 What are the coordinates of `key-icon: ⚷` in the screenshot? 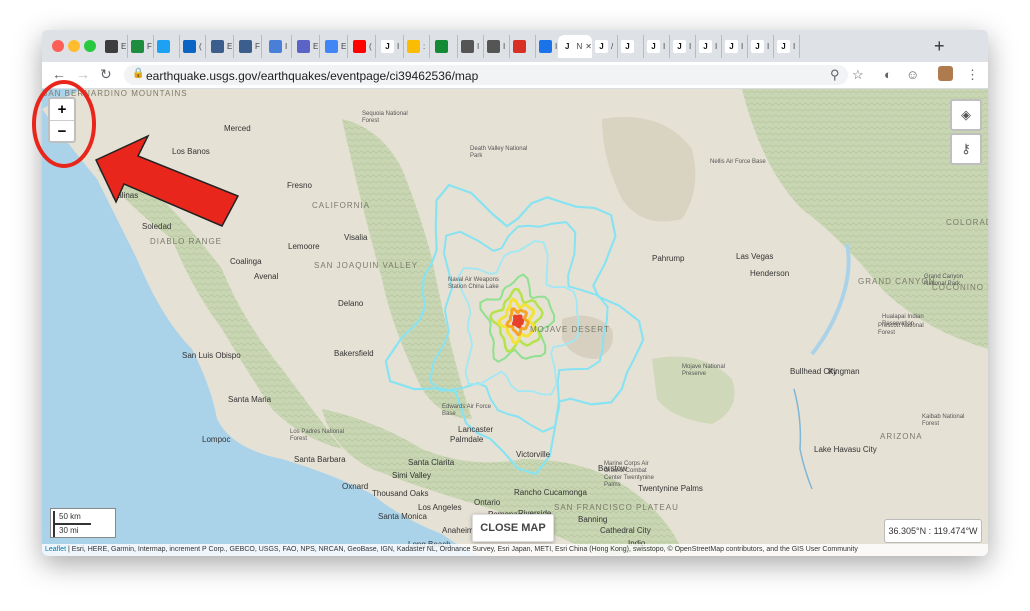 It's located at (966, 148).